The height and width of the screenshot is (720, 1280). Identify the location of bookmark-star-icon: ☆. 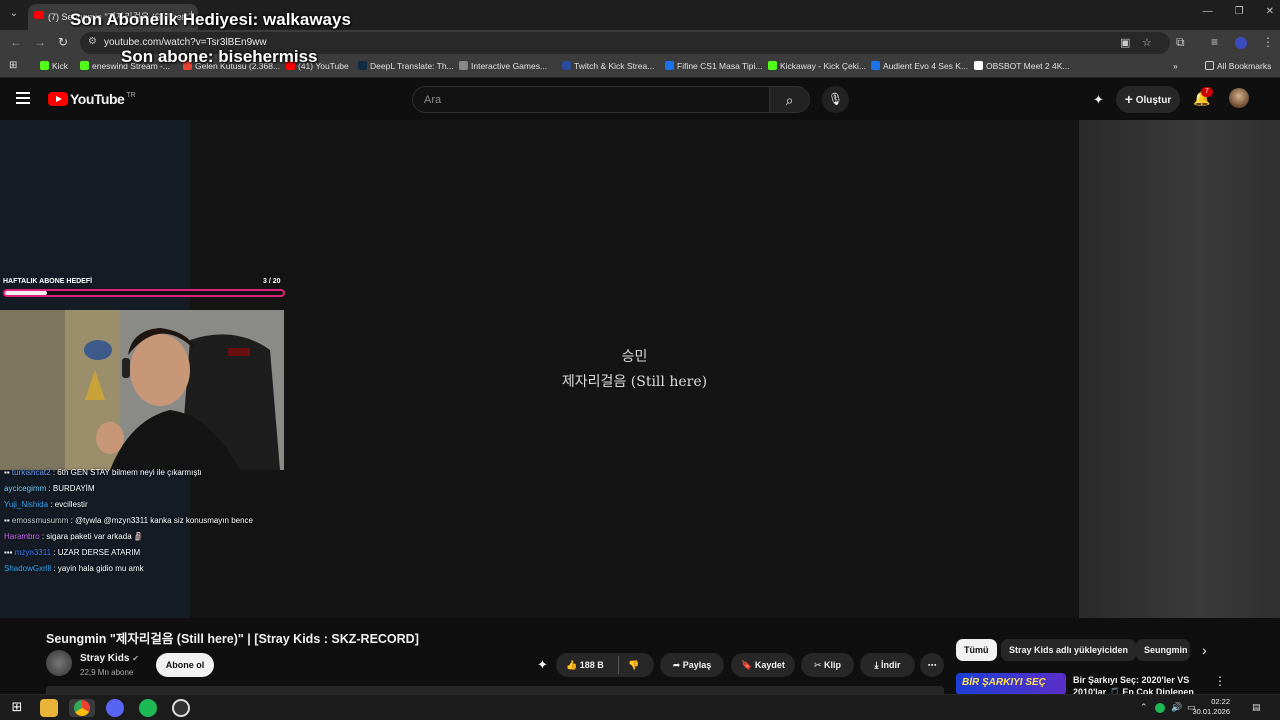
(1147, 42).